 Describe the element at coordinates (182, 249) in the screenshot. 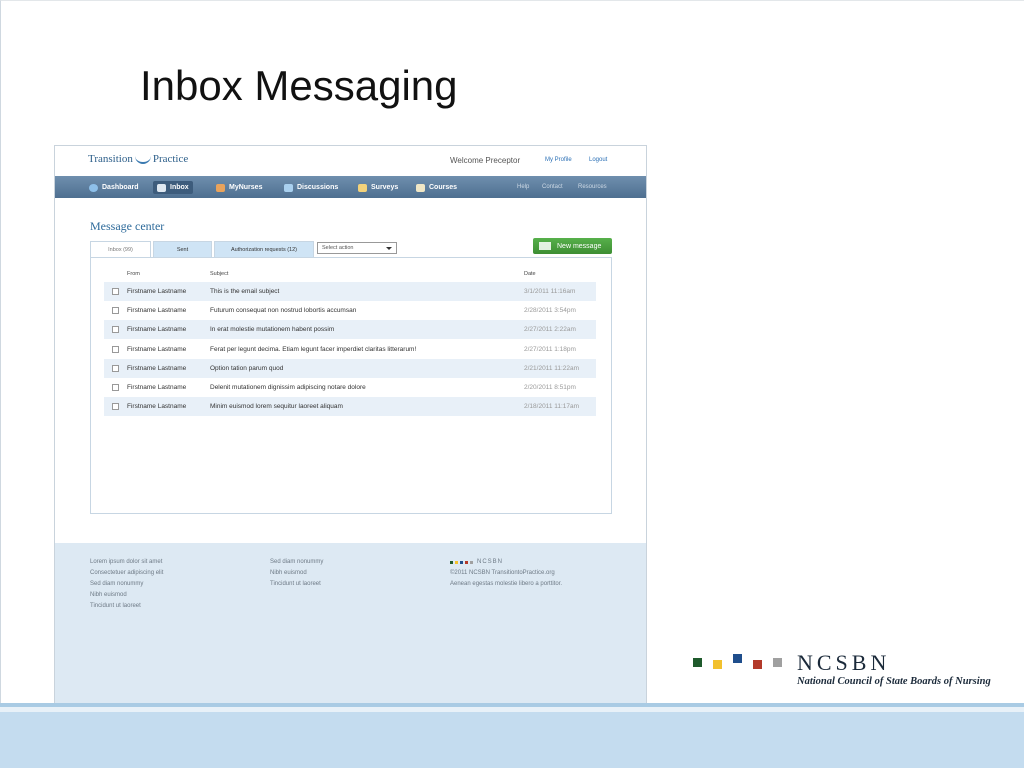

I see `tab-sent: Sent` at that location.